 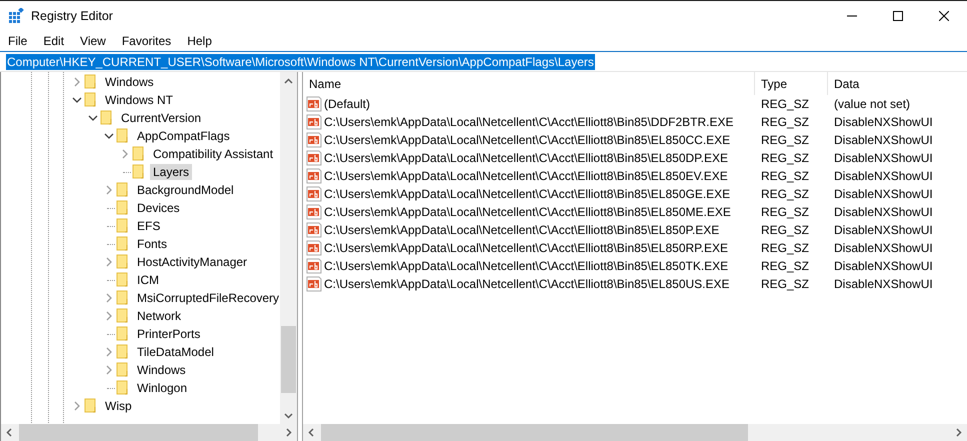 What do you see at coordinates (288, 81) in the screenshot?
I see `scroll-up-icon` at bounding box center [288, 81].